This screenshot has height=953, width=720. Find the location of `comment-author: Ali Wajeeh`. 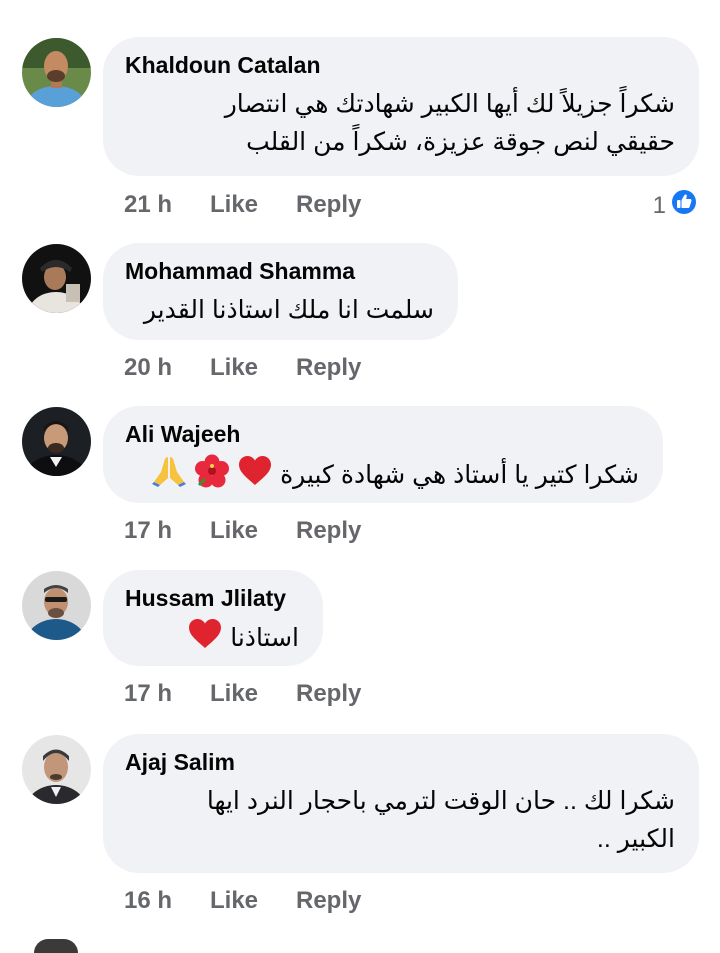

comment-author: Ali Wajeeh is located at coordinates (382, 434).